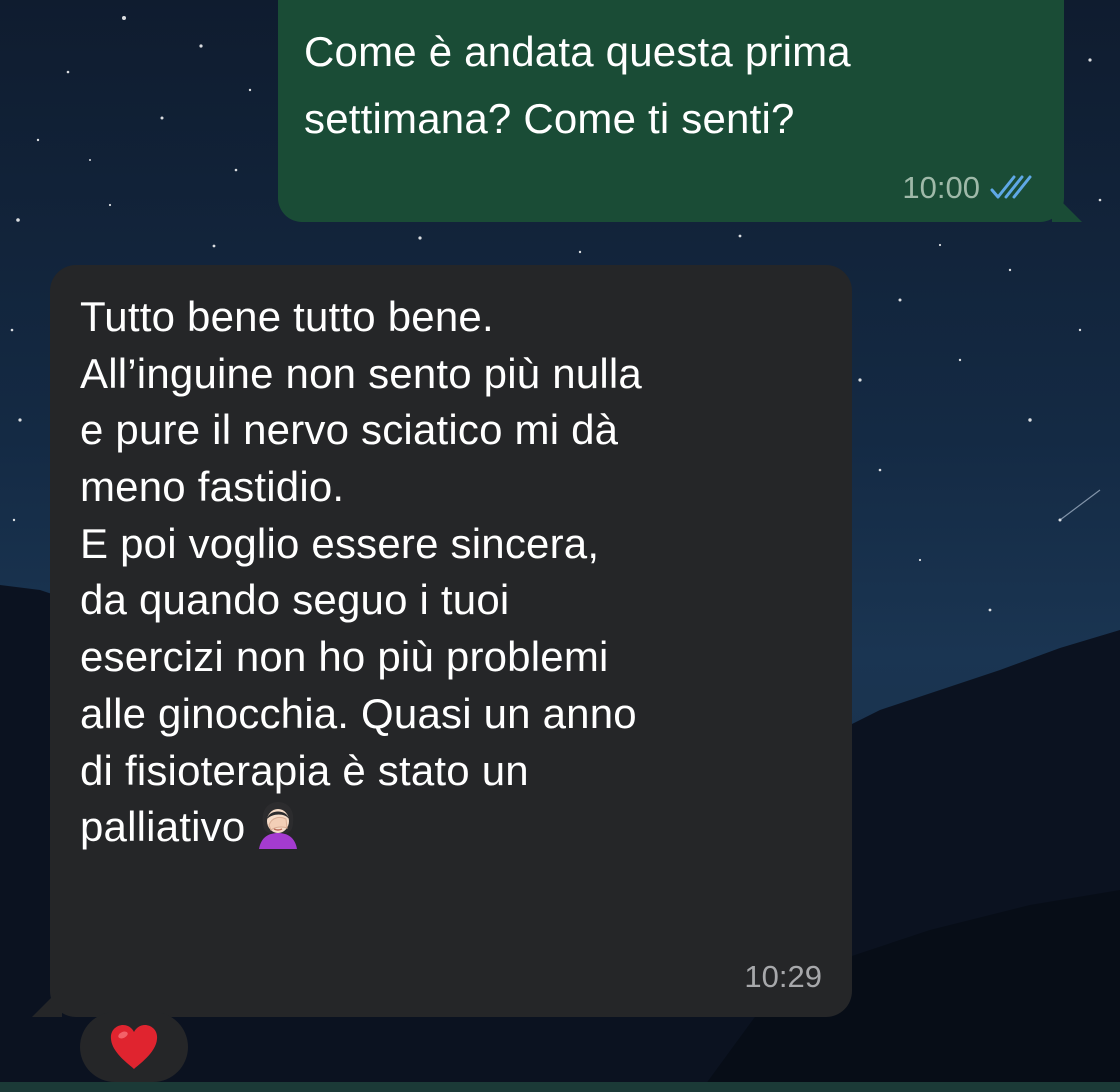 The image size is (1120, 1092). I want to click on outgoing-message-time: 10:00, so click(941, 187).